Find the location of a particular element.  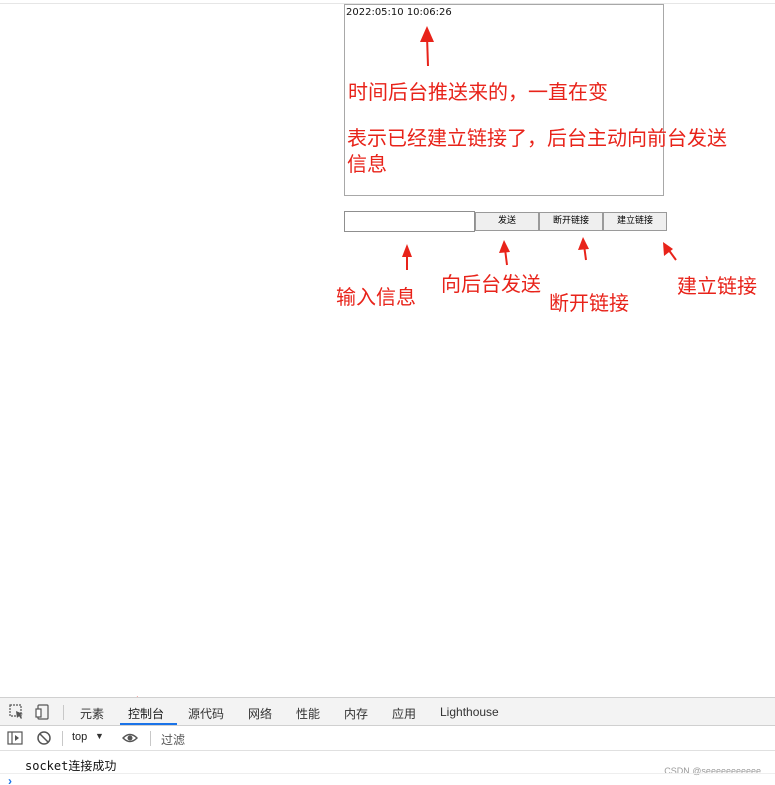

console-log-entry: socket连接成功 is located at coordinates (71, 766).